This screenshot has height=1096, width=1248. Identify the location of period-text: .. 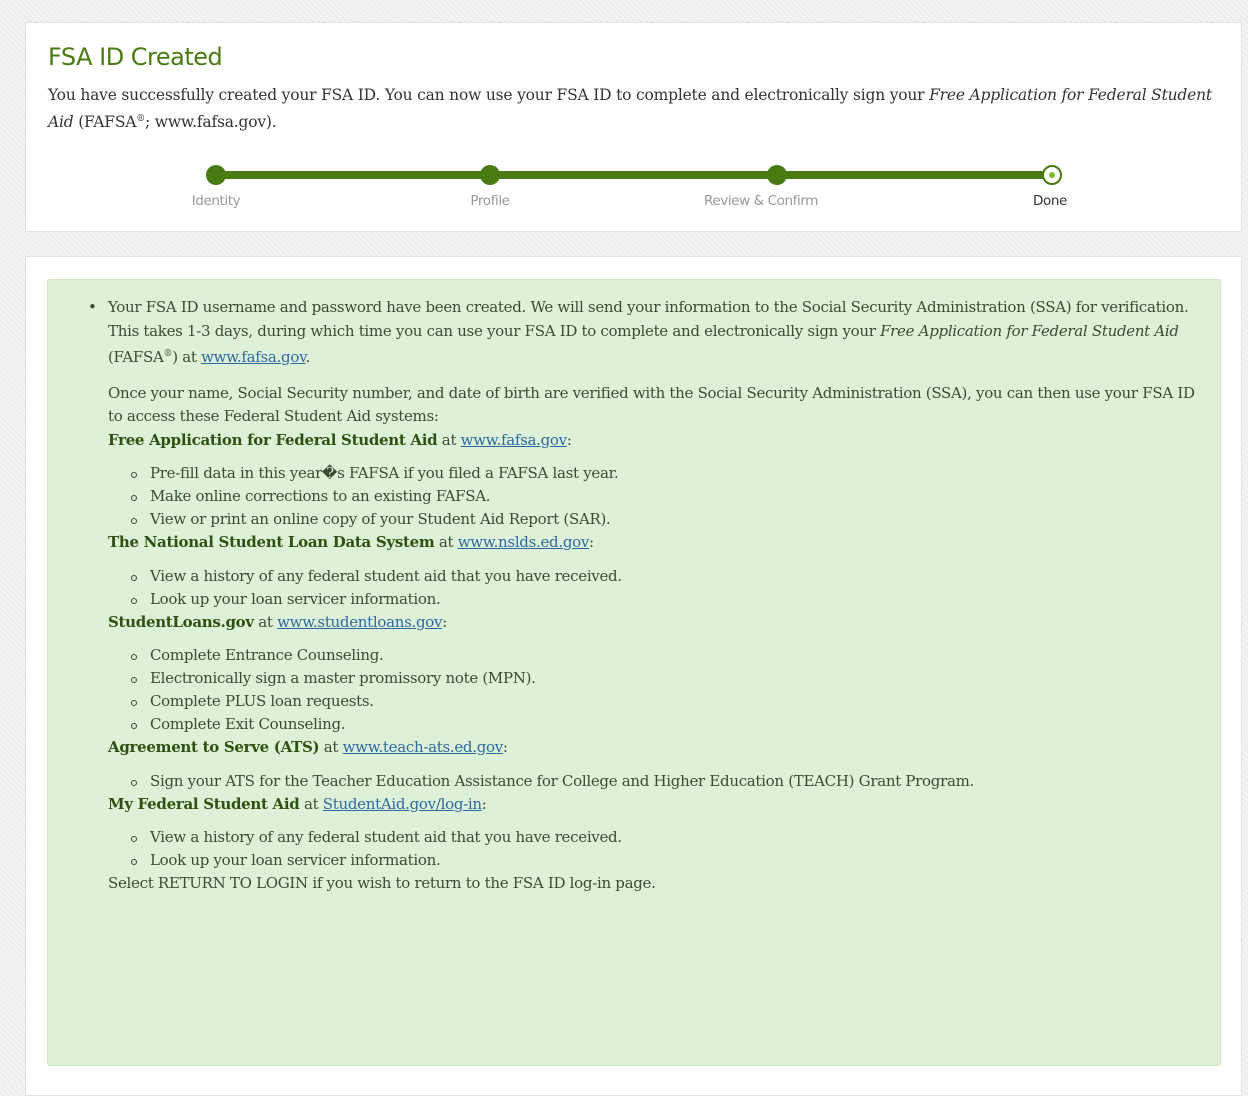
(307, 357).